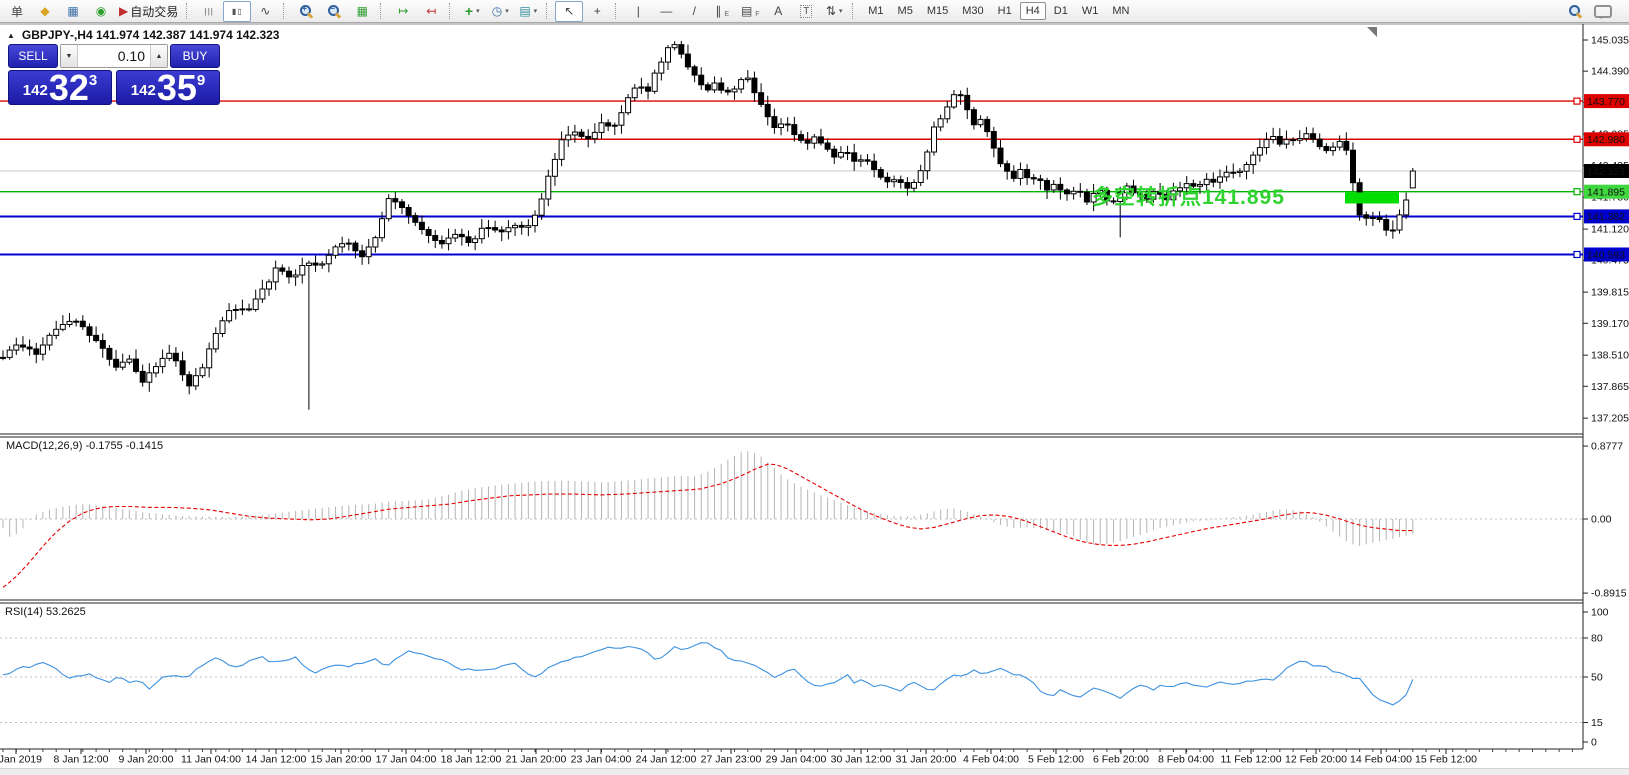 The height and width of the screenshot is (775, 1629). I want to click on text-label-button: T, so click(806, 11).